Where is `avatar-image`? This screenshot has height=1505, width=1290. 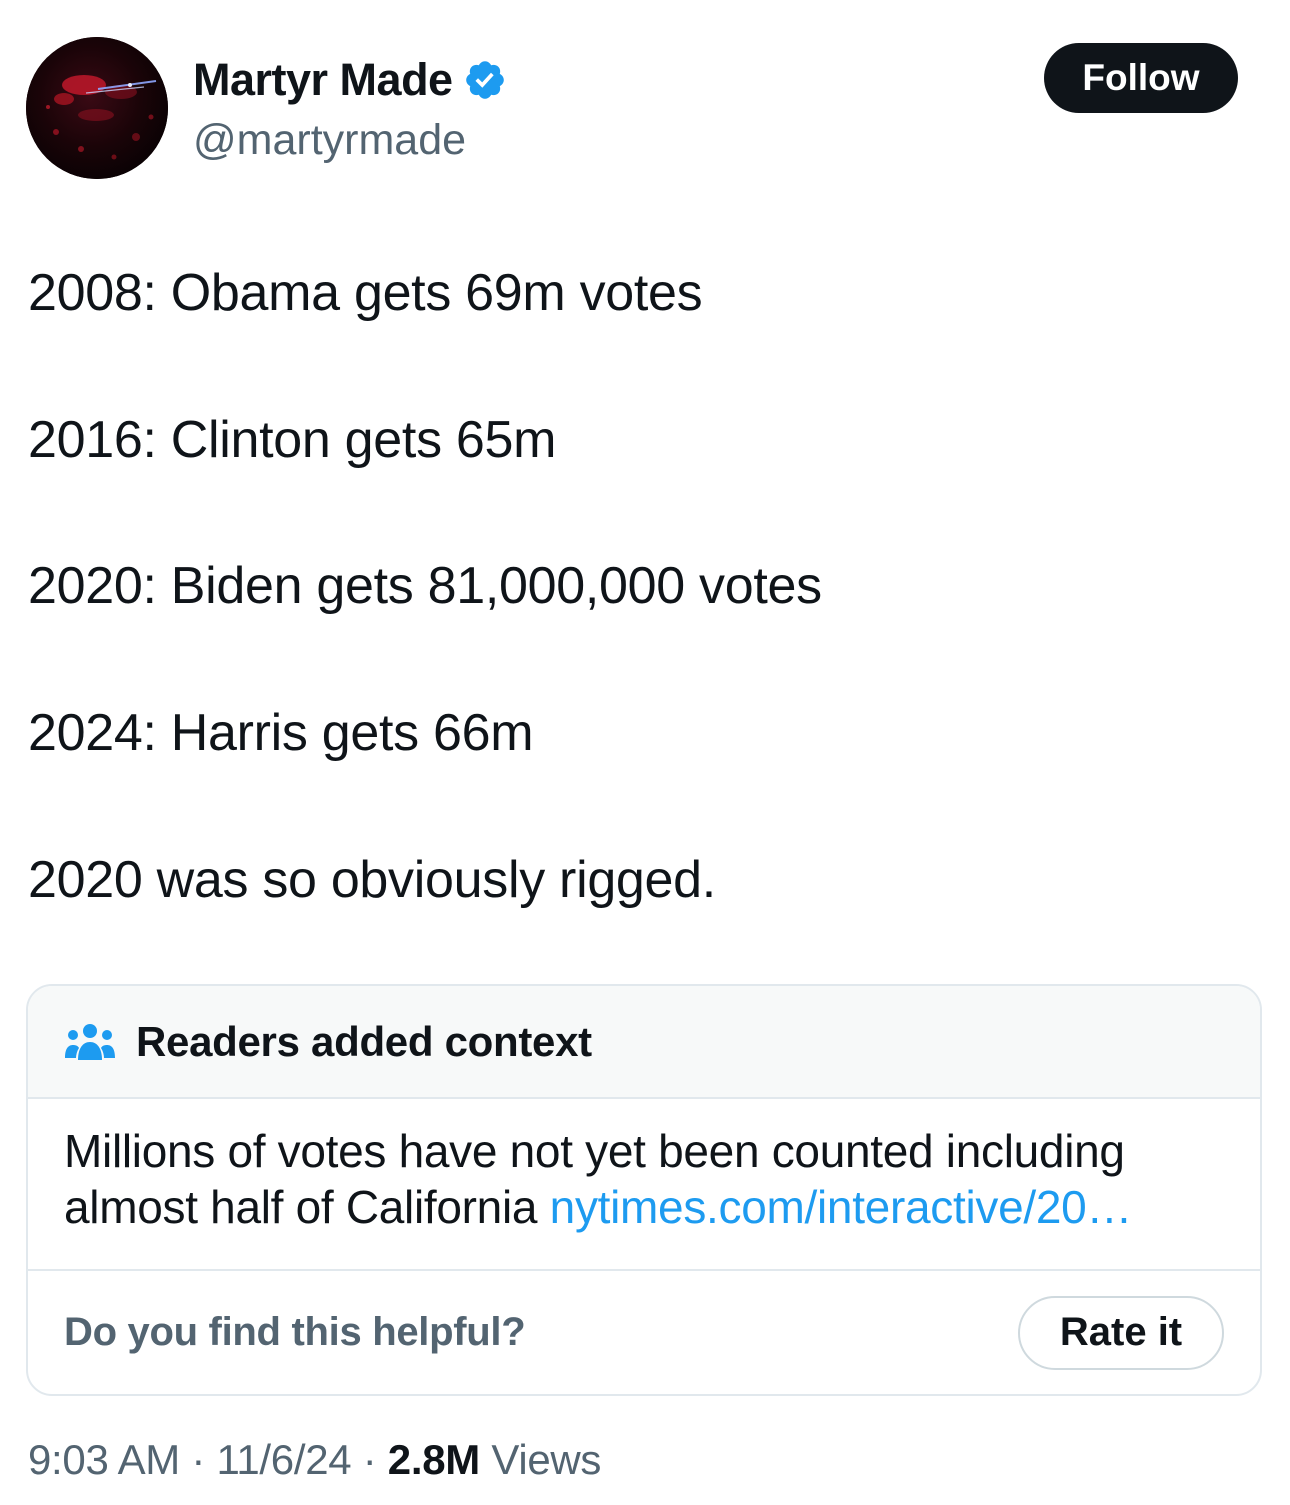 avatar-image is located at coordinates (97, 108).